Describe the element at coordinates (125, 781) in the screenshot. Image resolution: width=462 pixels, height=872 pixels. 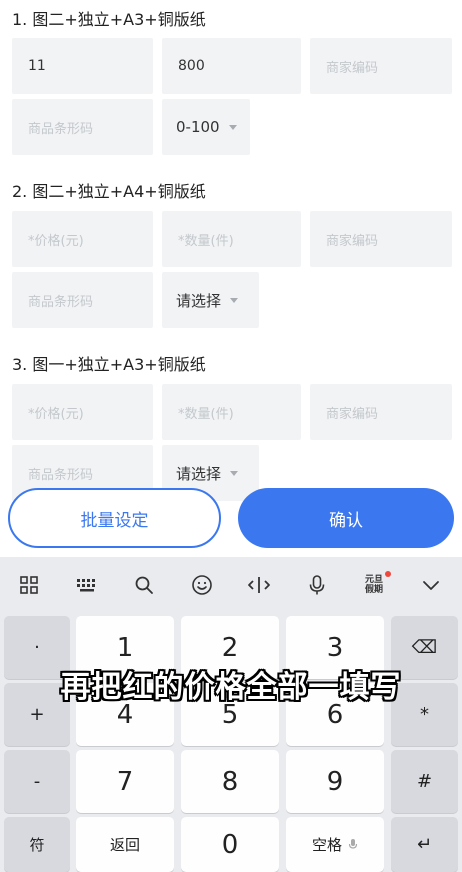
I see `key-7: 7` at that location.